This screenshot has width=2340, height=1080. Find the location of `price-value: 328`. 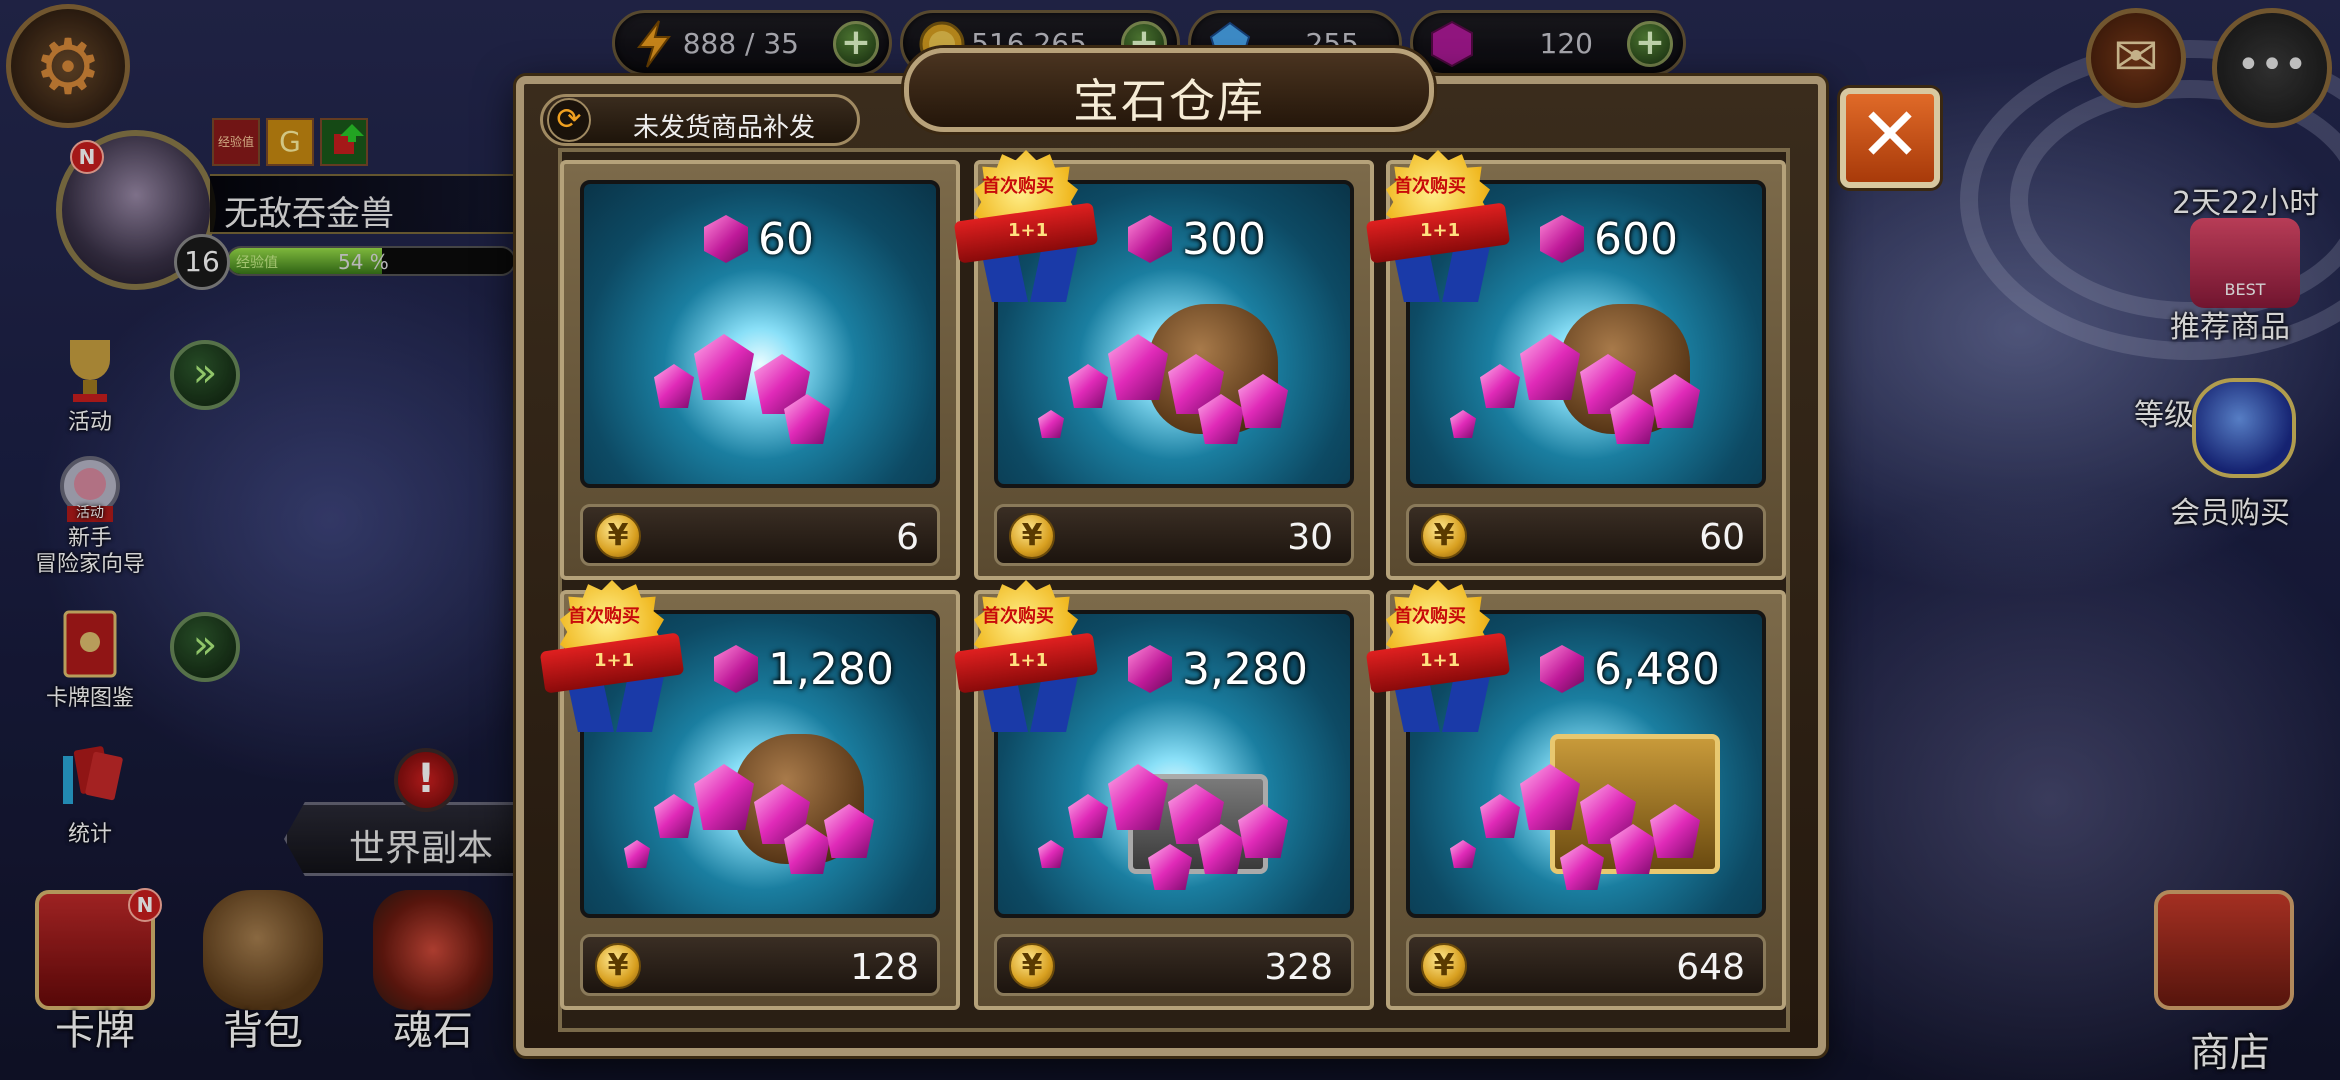

price-value: 328 is located at coordinates (1298, 967).